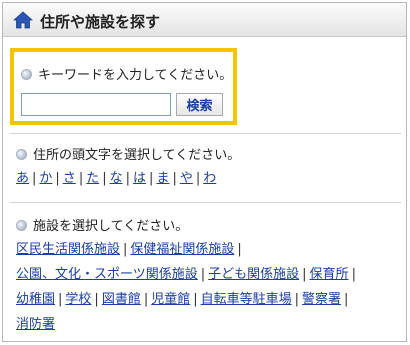  I want to click on facility-link: 子ども関係施設, so click(253, 274).